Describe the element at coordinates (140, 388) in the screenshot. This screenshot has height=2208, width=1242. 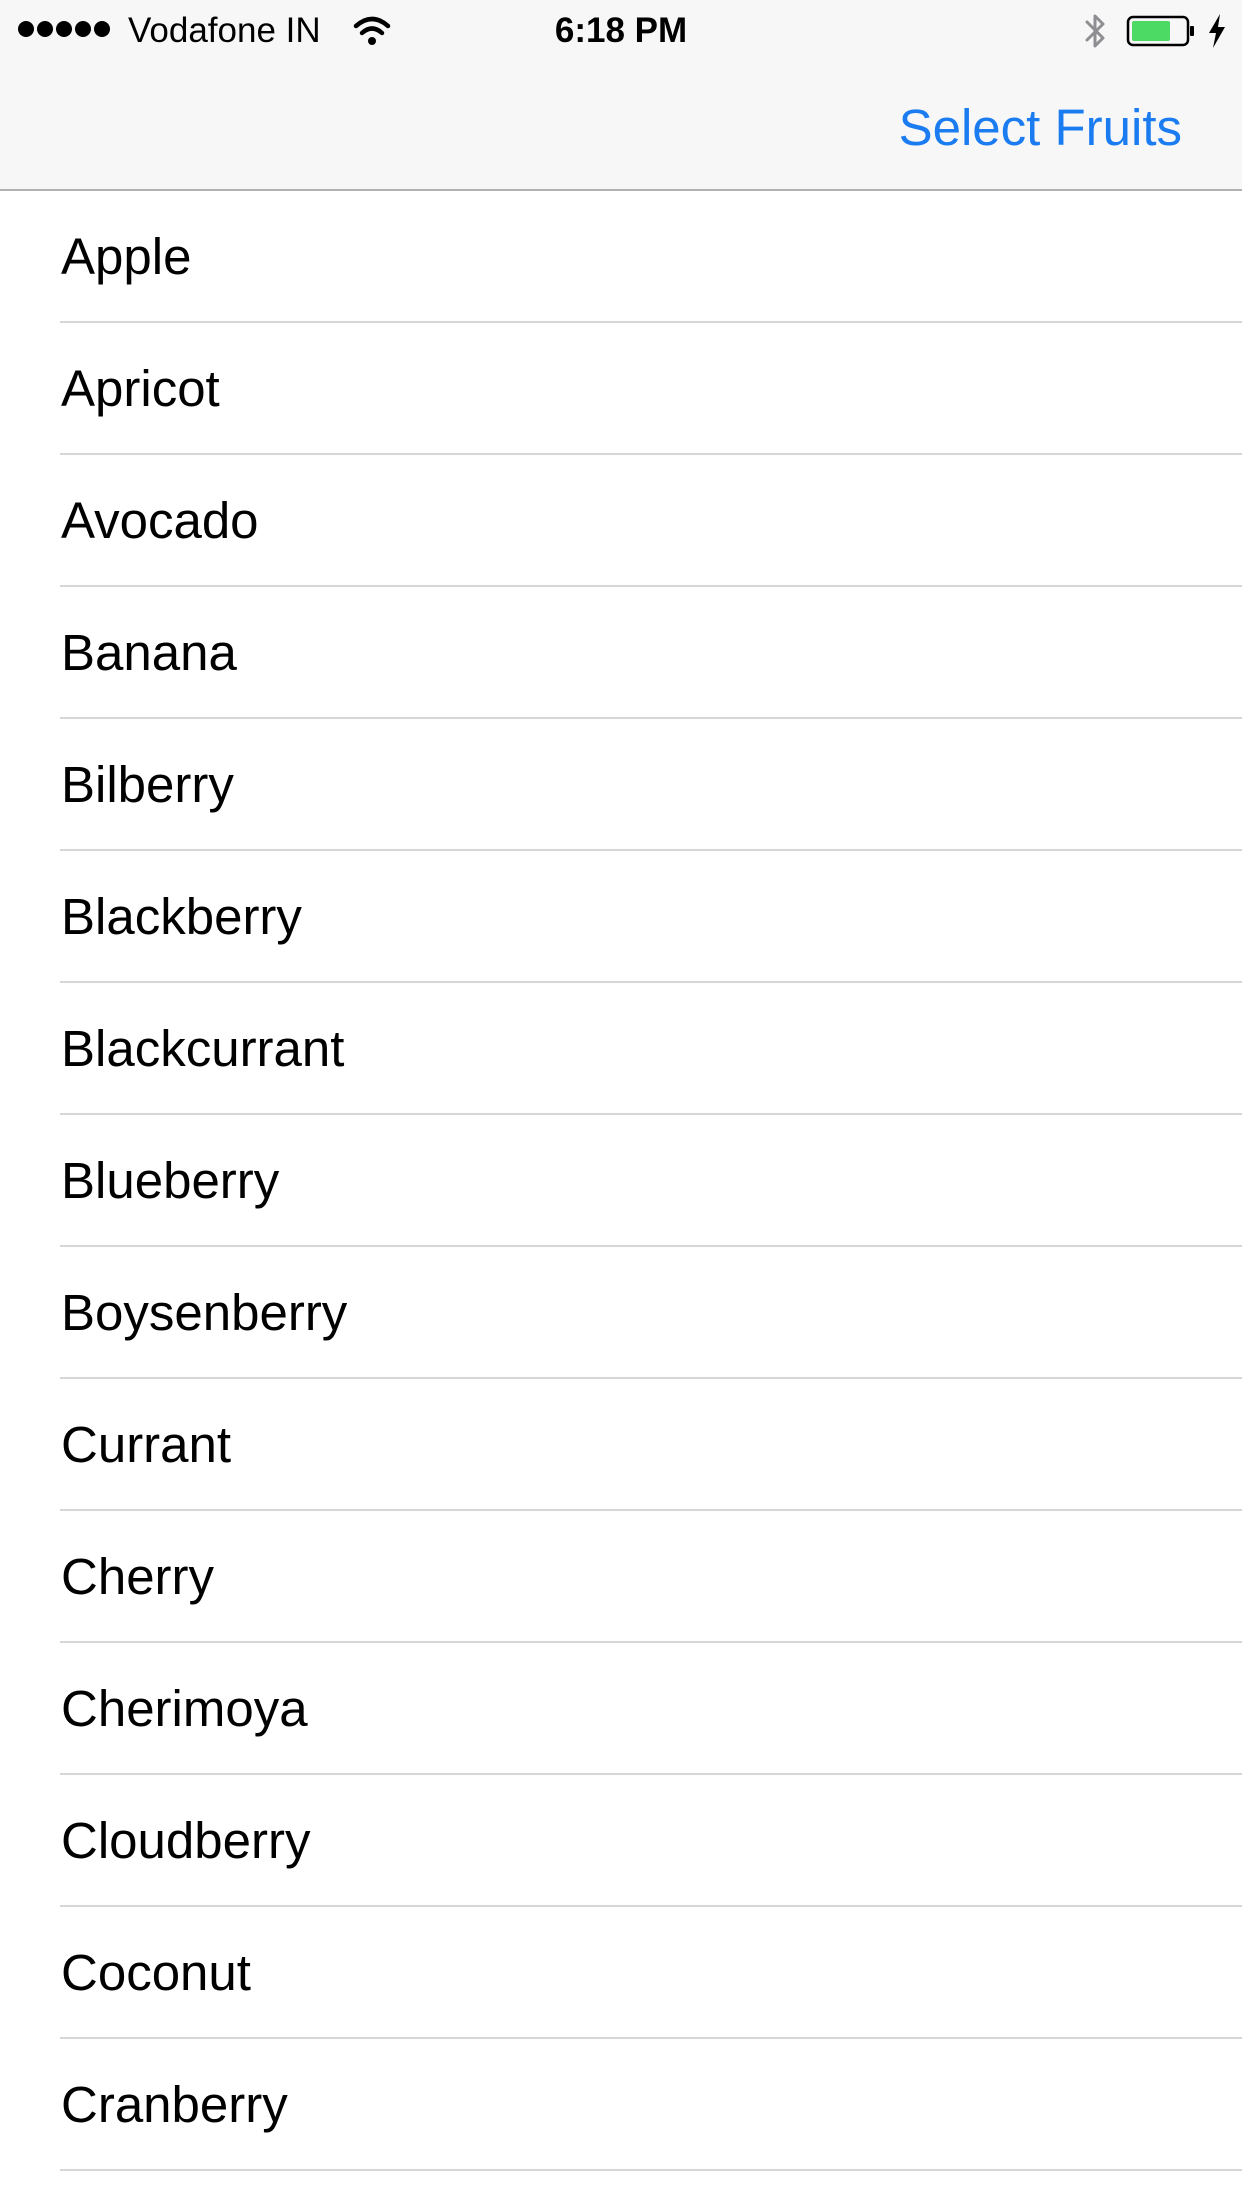
I see `fruit-name: Apricot` at that location.